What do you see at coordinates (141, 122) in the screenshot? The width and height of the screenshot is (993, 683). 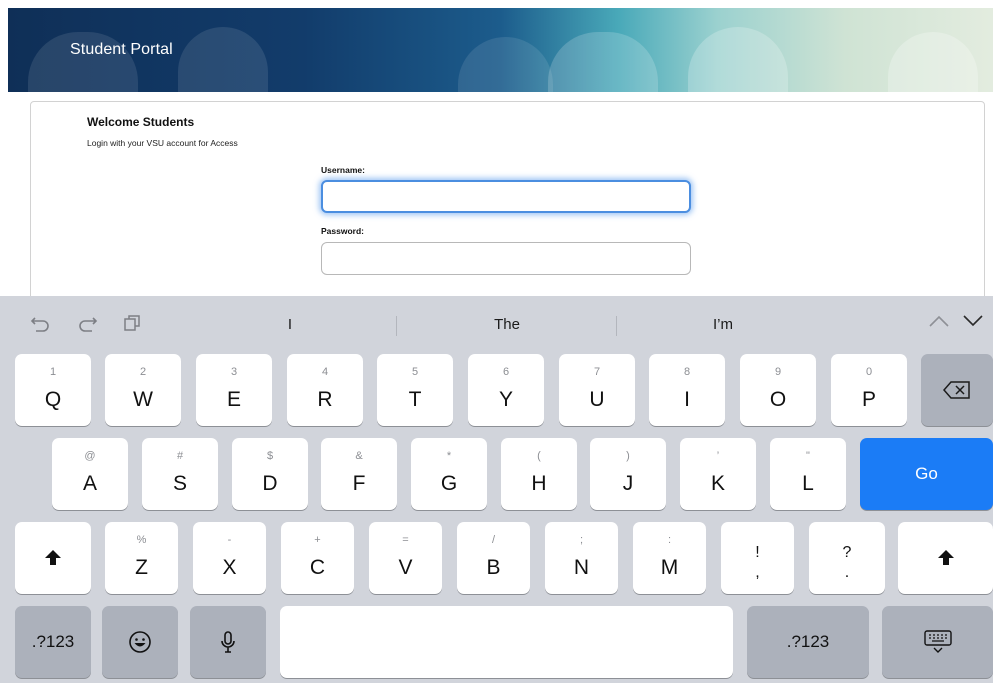 I see `welcome-heading: Welcome Students` at bounding box center [141, 122].